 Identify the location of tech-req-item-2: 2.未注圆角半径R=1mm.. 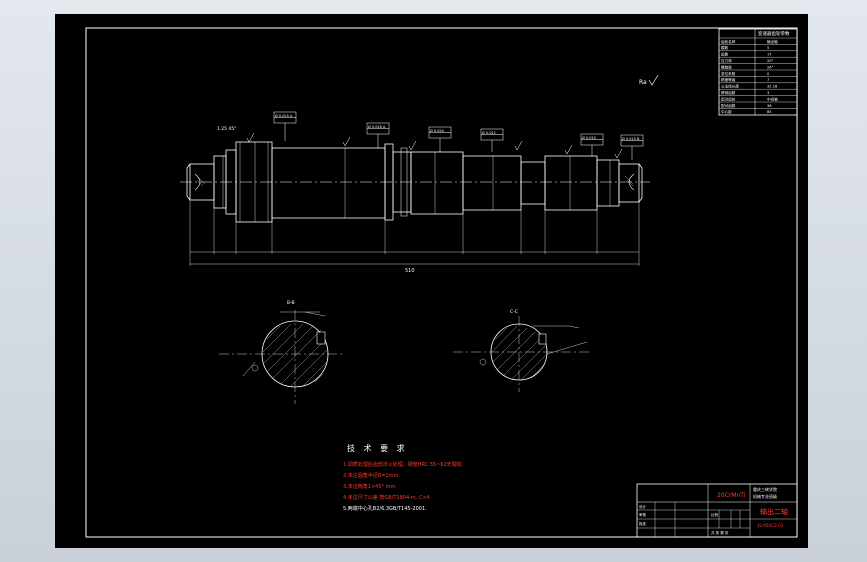
(371, 475).